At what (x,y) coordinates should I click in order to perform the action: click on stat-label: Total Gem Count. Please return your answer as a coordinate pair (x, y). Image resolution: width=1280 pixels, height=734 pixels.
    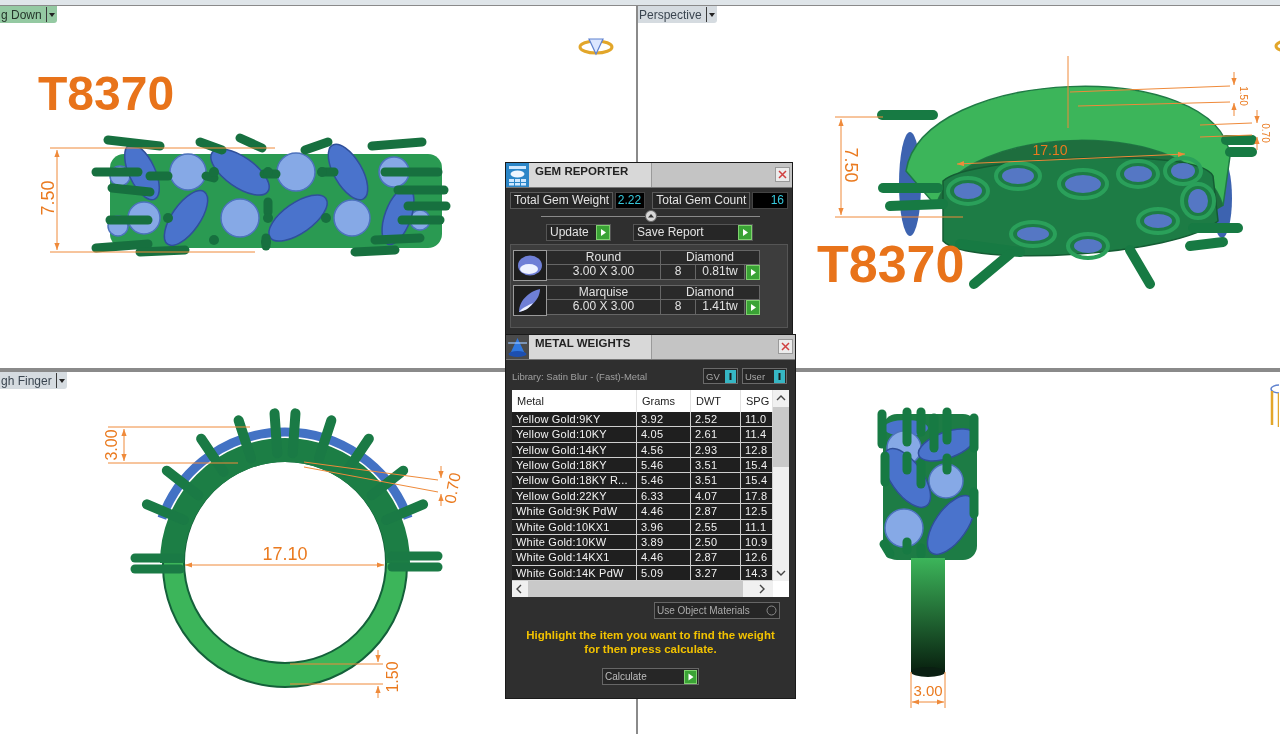
    Looking at the image, I should click on (701, 200).